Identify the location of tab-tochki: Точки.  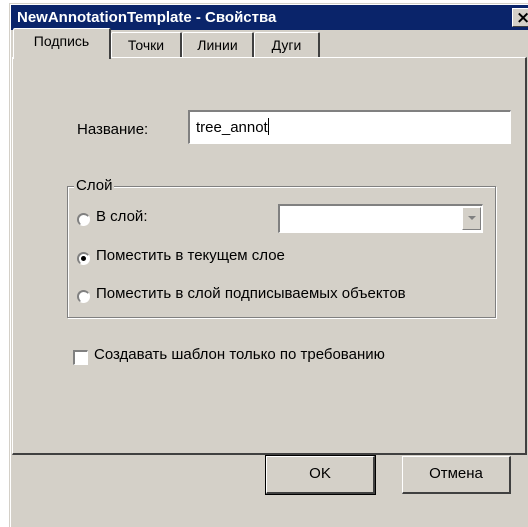
(146, 45).